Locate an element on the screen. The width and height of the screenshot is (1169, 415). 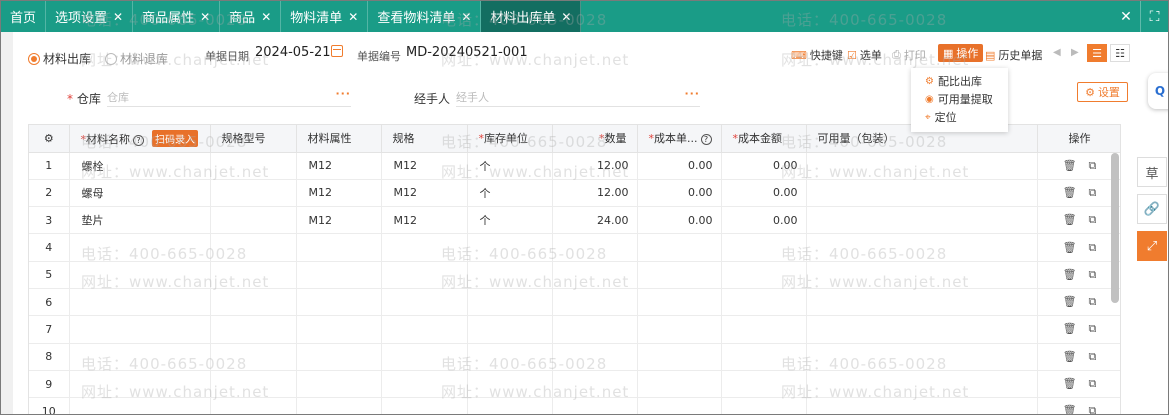
more-dots-icon: ··· is located at coordinates (692, 93).